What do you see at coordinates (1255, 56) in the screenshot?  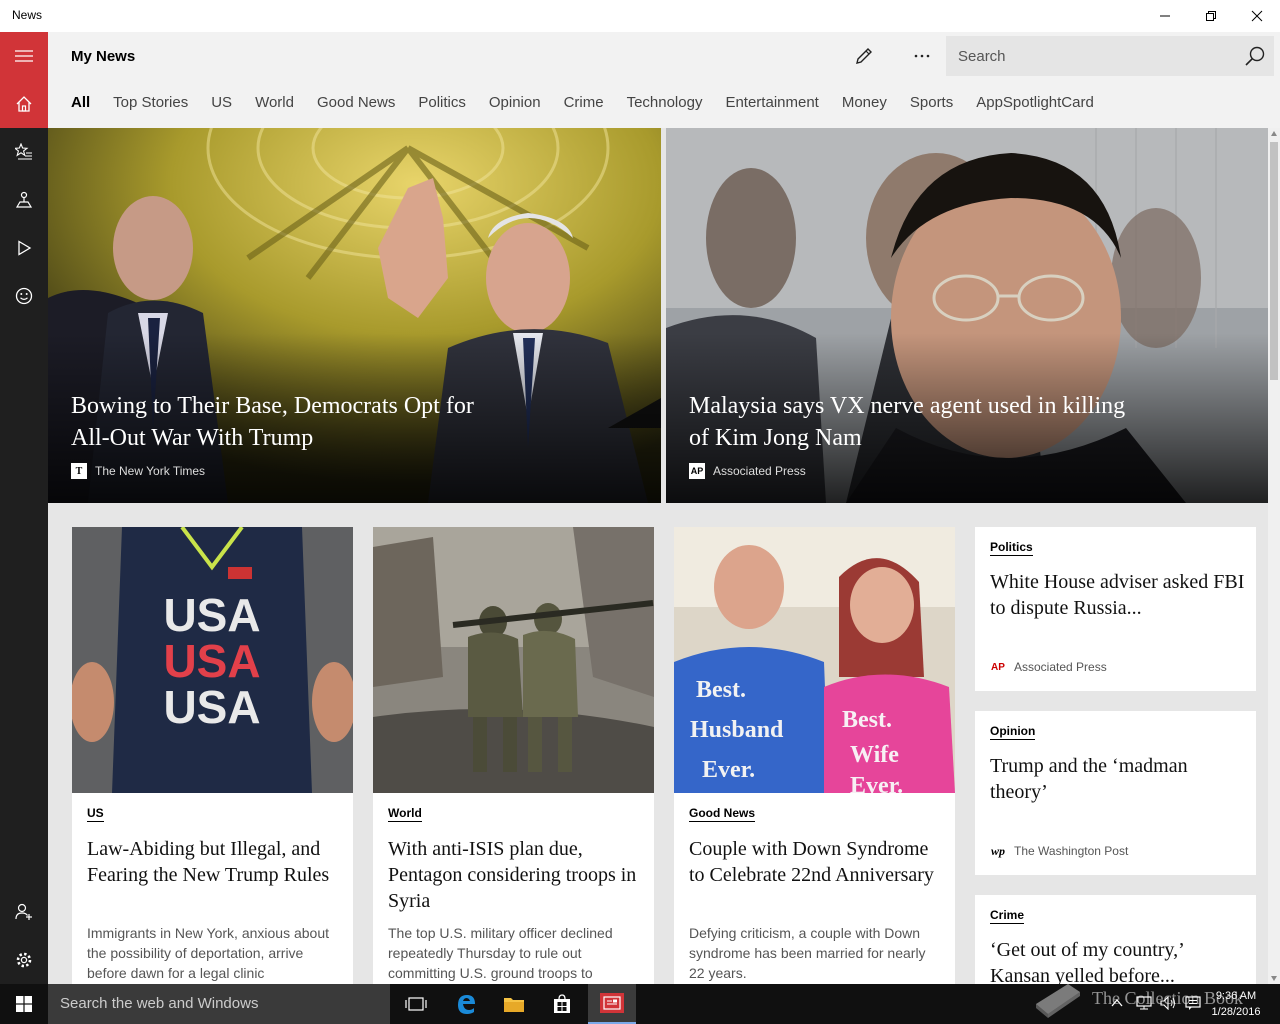 I see `search-icon` at bounding box center [1255, 56].